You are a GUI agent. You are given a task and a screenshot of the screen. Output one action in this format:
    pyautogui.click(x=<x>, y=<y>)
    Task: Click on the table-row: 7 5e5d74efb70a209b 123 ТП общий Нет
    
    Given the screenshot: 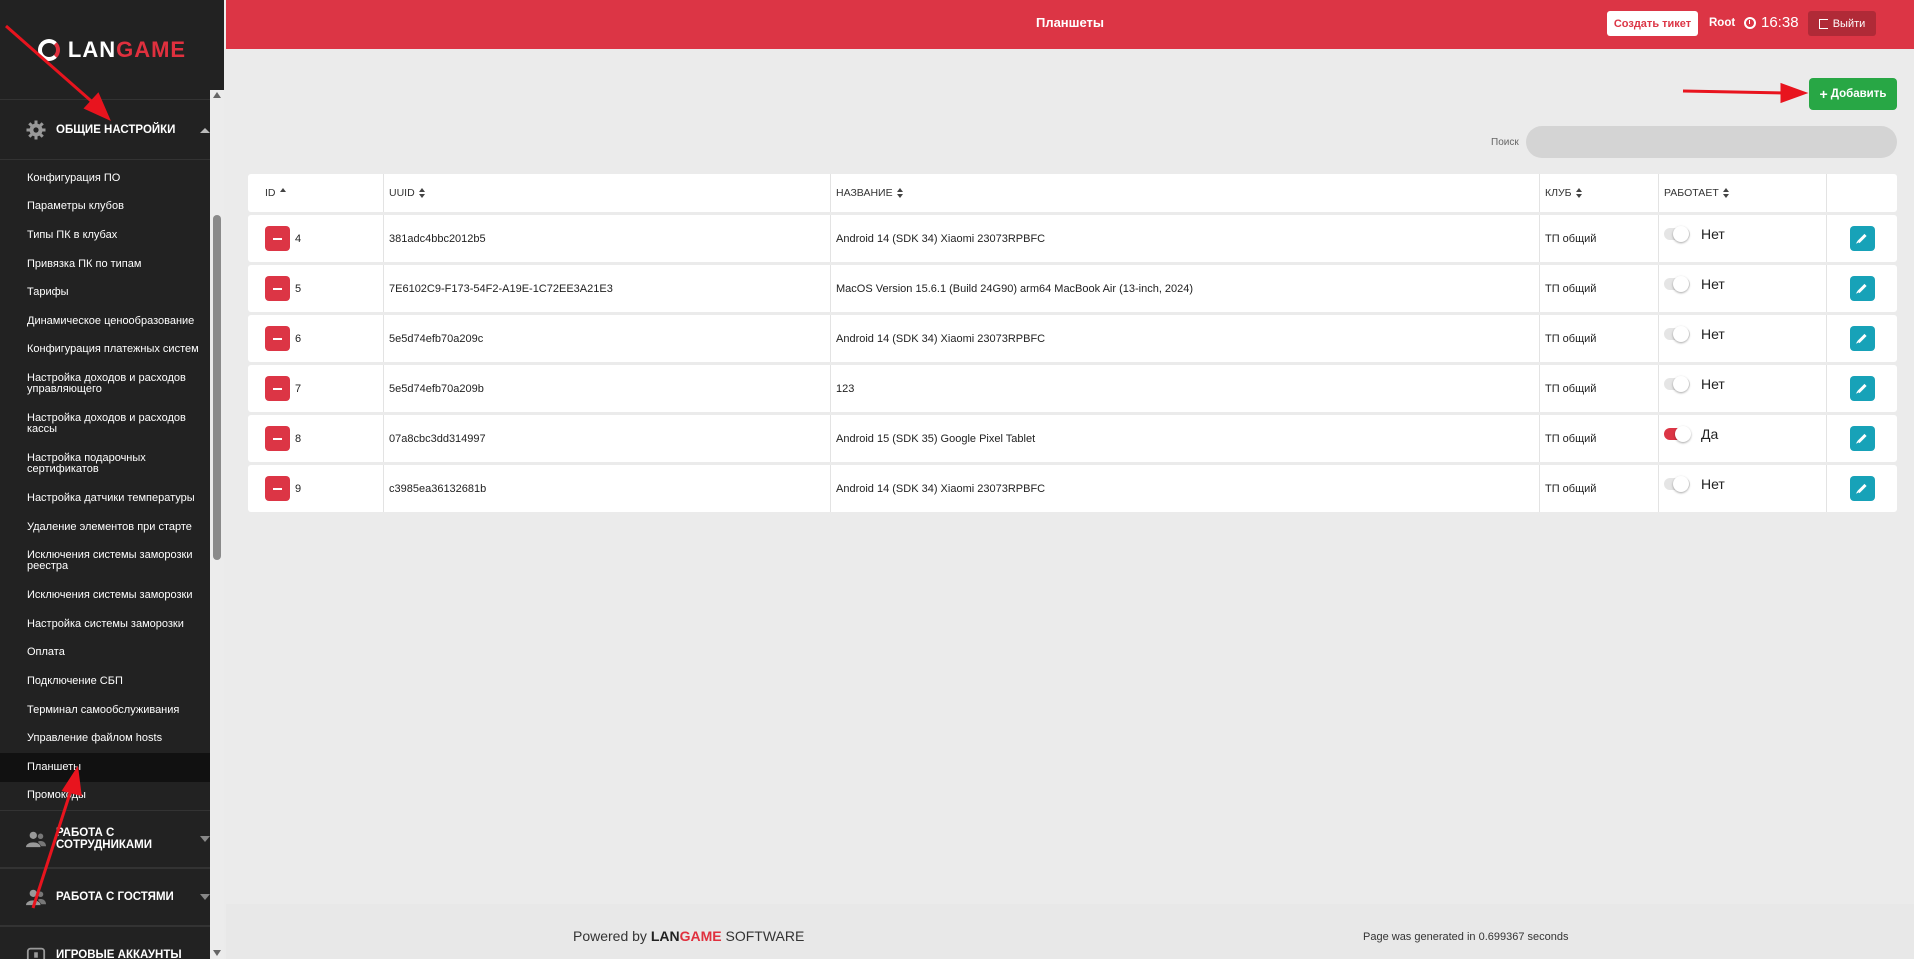 What is the action you would take?
    pyautogui.click(x=1072, y=388)
    